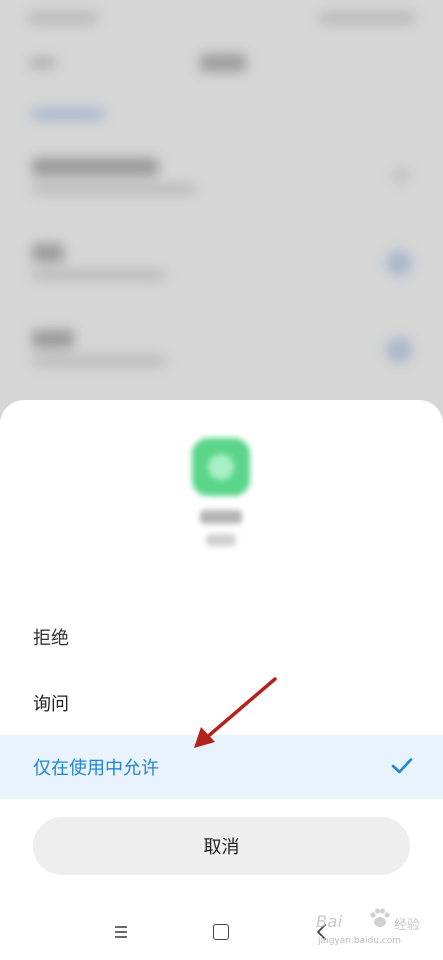 The width and height of the screenshot is (443, 960). Describe the element at coordinates (221, 767) in the screenshot. I see `option-allow-while-in-use: 仅在使用中允许` at that location.